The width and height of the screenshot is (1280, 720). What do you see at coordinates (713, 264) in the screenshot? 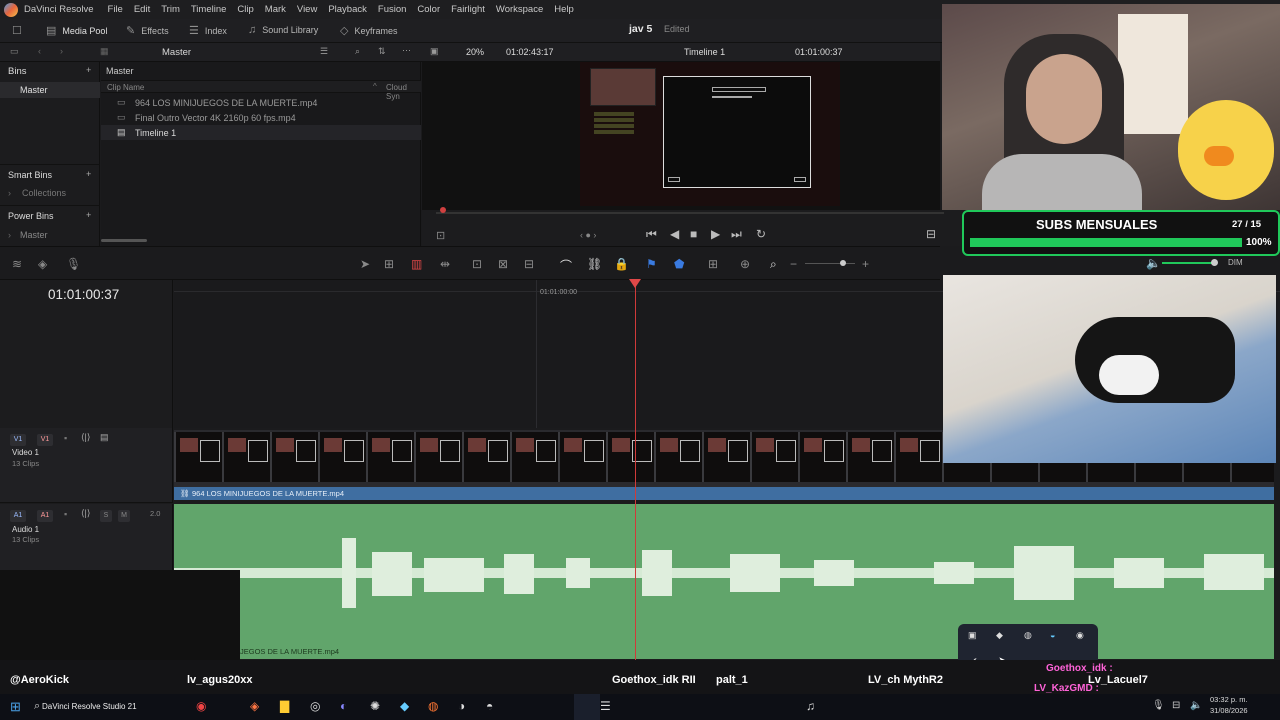
I see `zoom-fit-icon: ⊞` at bounding box center [713, 264].